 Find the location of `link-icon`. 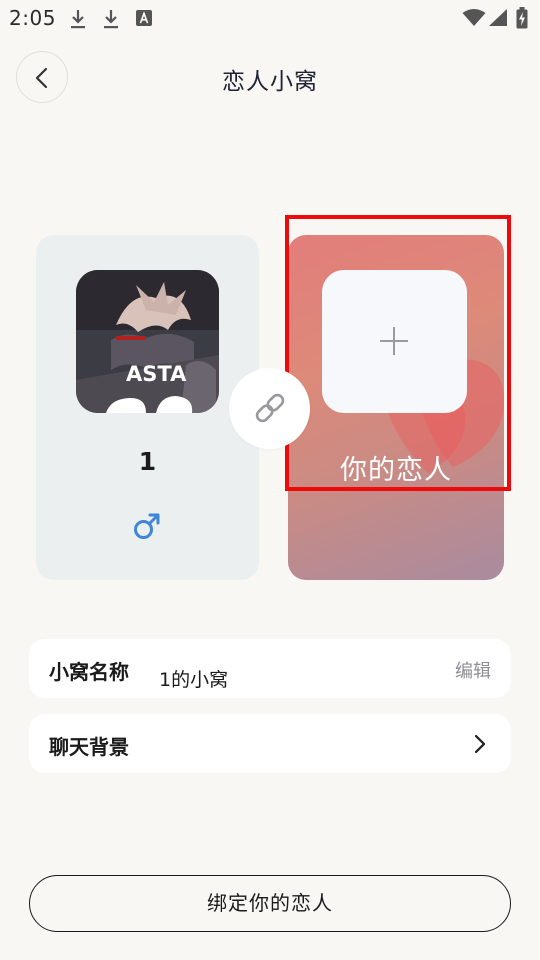

link-icon is located at coordinates (270, 408).